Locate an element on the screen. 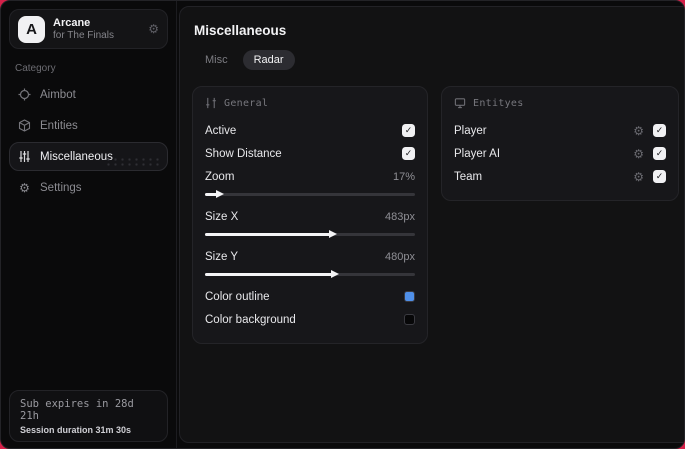 The height and width of the screenshot is (449, 685). sidebar-item-aimbot: Aimbot is located at coordinates (88, 94).